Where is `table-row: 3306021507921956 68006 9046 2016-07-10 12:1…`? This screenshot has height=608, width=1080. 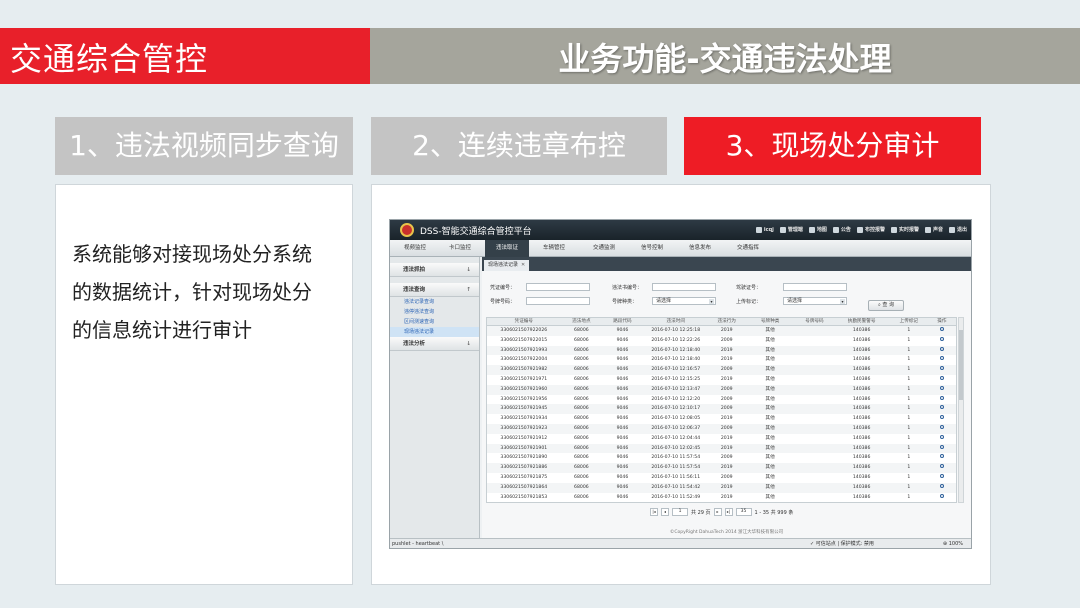
table-row: 3306021507921956 68006 9046 2016-07-10 12:1… is located at coordinates (721, 400).